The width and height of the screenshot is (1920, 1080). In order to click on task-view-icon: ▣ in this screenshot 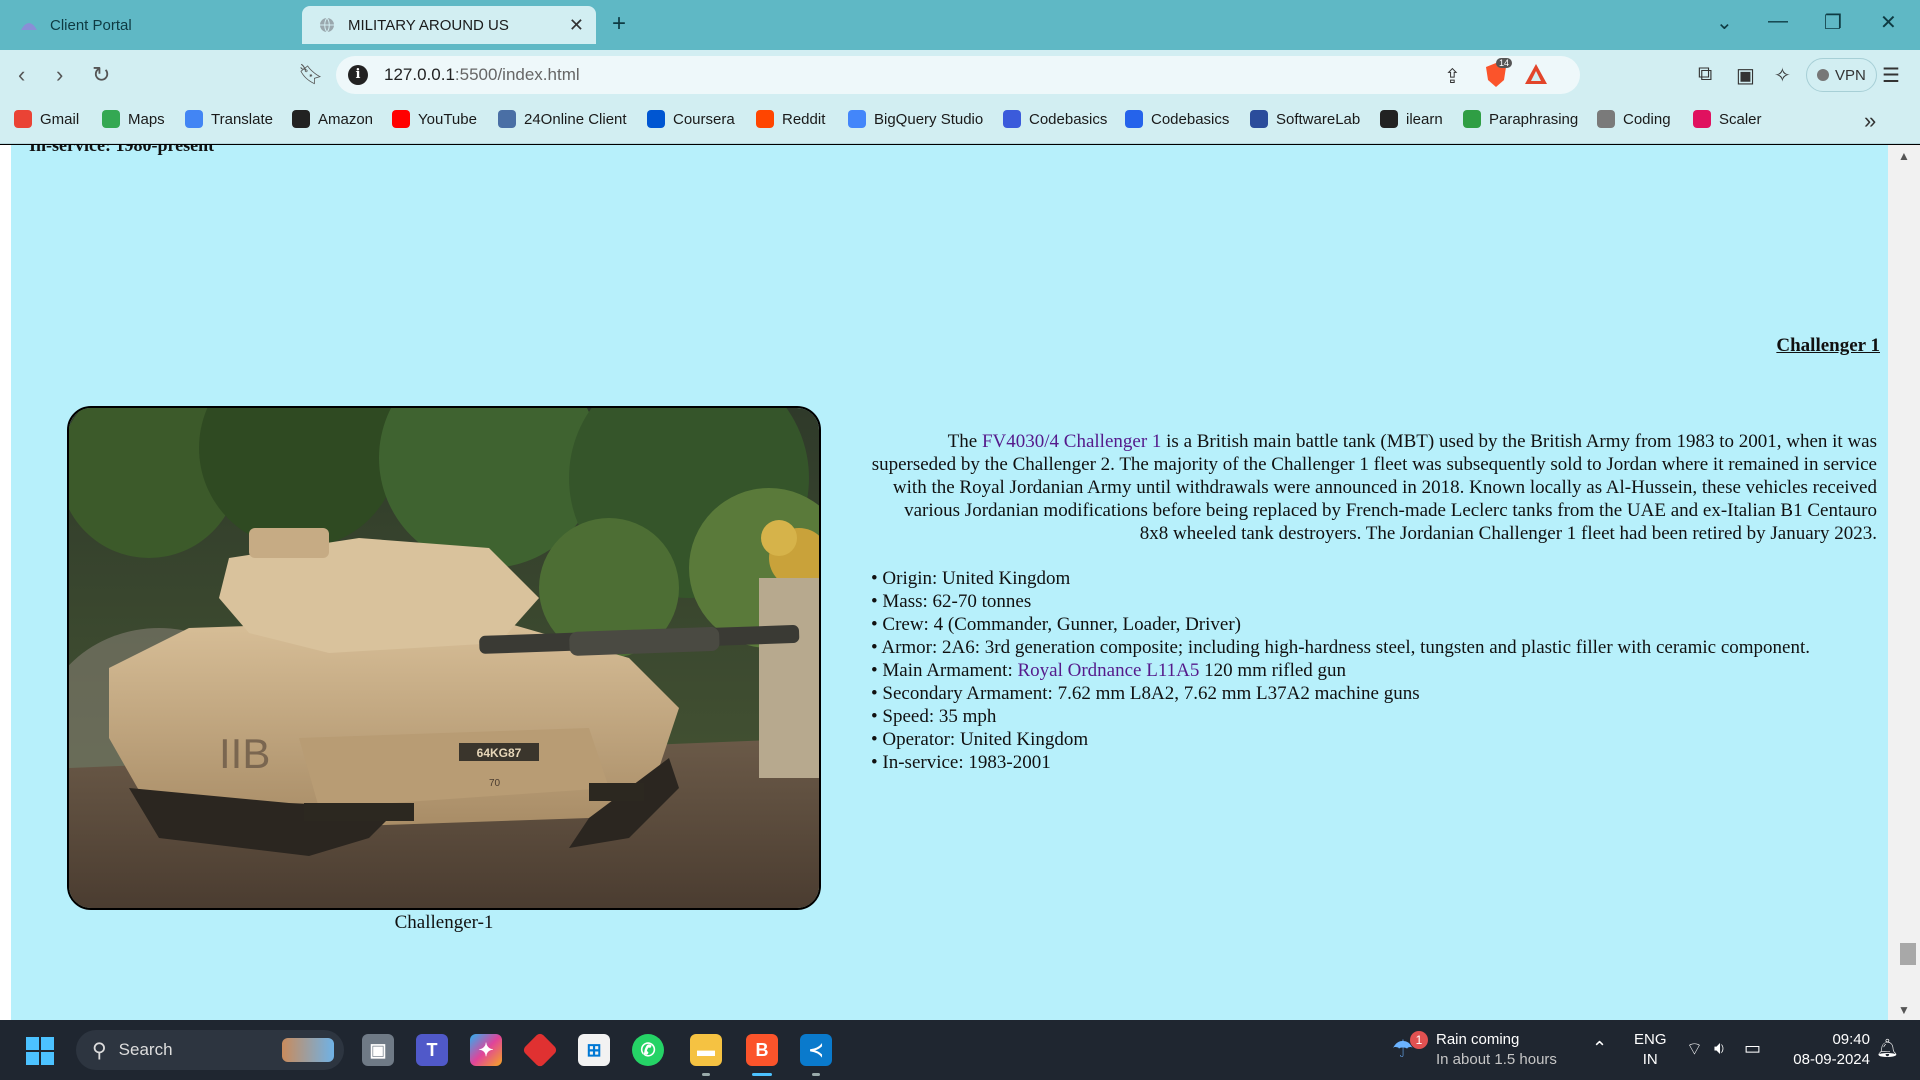, I will do `click(378, 1050)`.